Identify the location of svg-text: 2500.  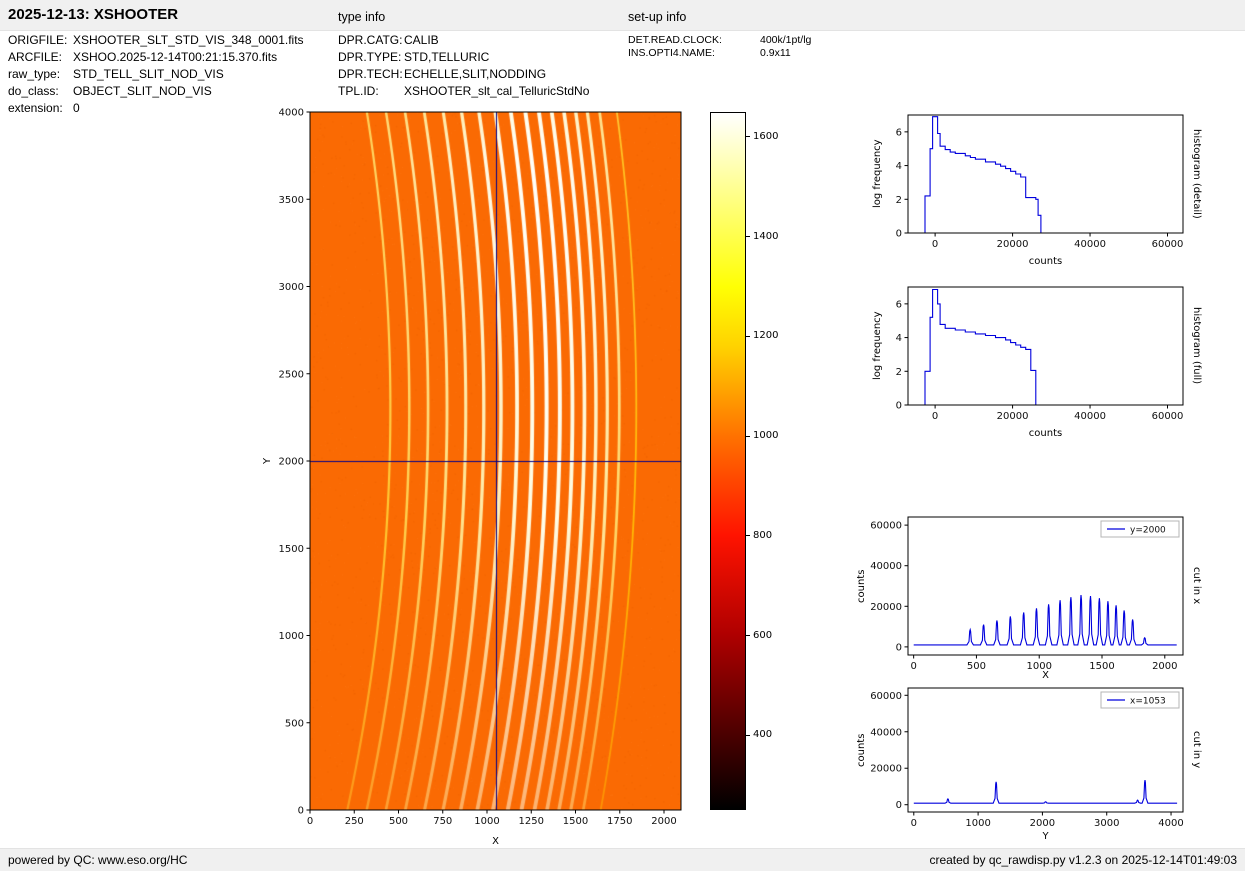
(291, 374).